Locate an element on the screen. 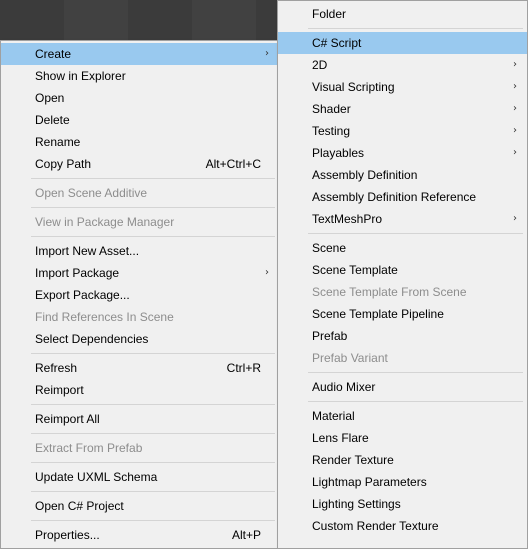 The width and height of the screenshot is (528, 549). create-item-scene-template-from-scene: Scene Template From Scene is located at coordinates (402, 292).